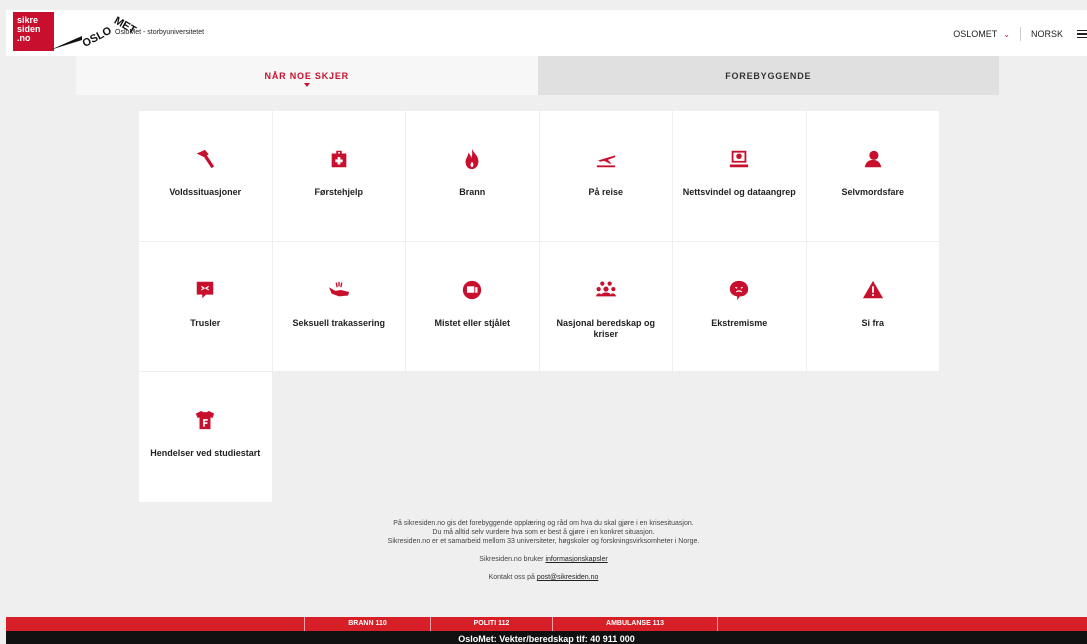  Describe the element at coordinates (33, 31) in the screenshot. I see `sikresiden-logo: sikre siden .no` at that location.